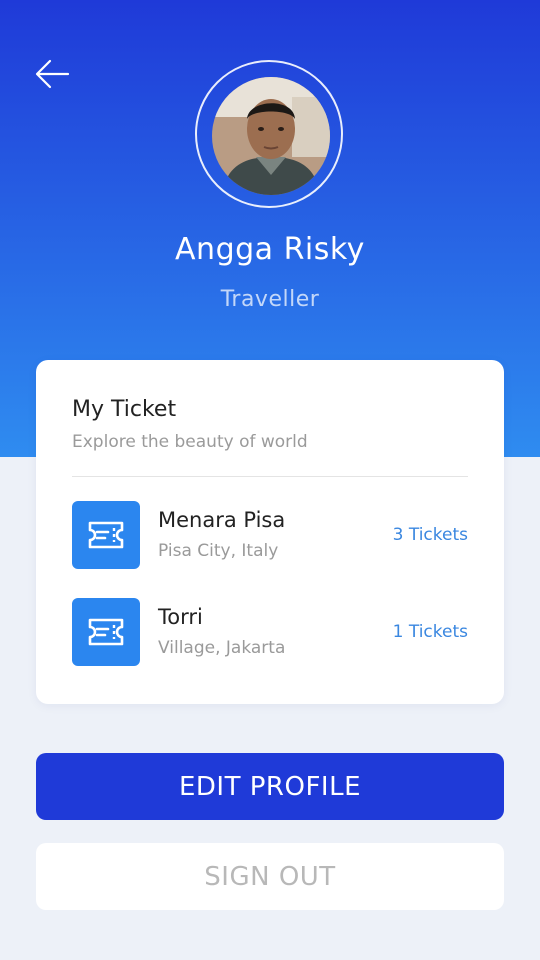 This screenshot has height=960, width=540. I want to click on avatar, so click(271, 136).